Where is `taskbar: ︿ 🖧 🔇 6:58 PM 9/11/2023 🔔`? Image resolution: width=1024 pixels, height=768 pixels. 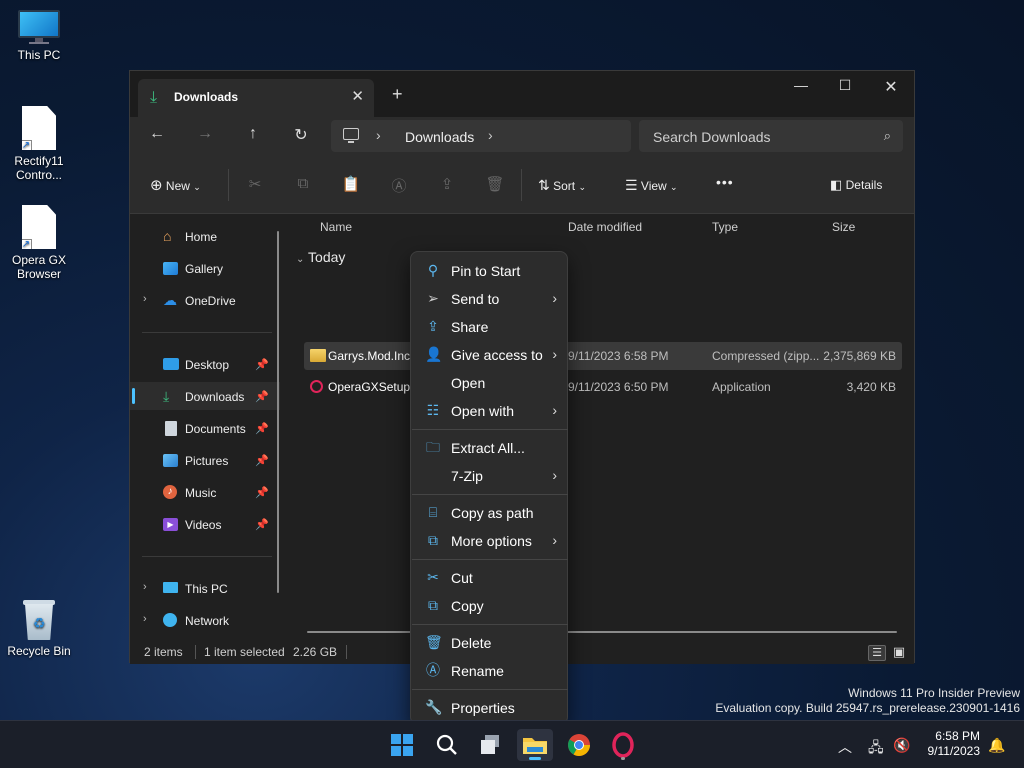 taskbar: ︿ 🖧 🔇 6:58 PM 9/11/2023 🔔 is located at coordinates (512, 744).